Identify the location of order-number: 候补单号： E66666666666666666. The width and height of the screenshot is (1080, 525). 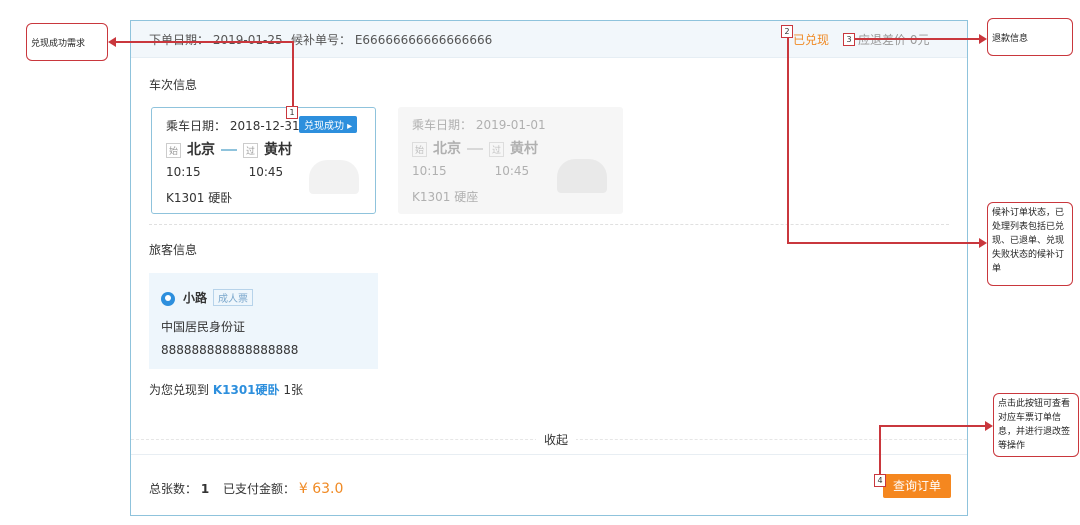
(392, 40).